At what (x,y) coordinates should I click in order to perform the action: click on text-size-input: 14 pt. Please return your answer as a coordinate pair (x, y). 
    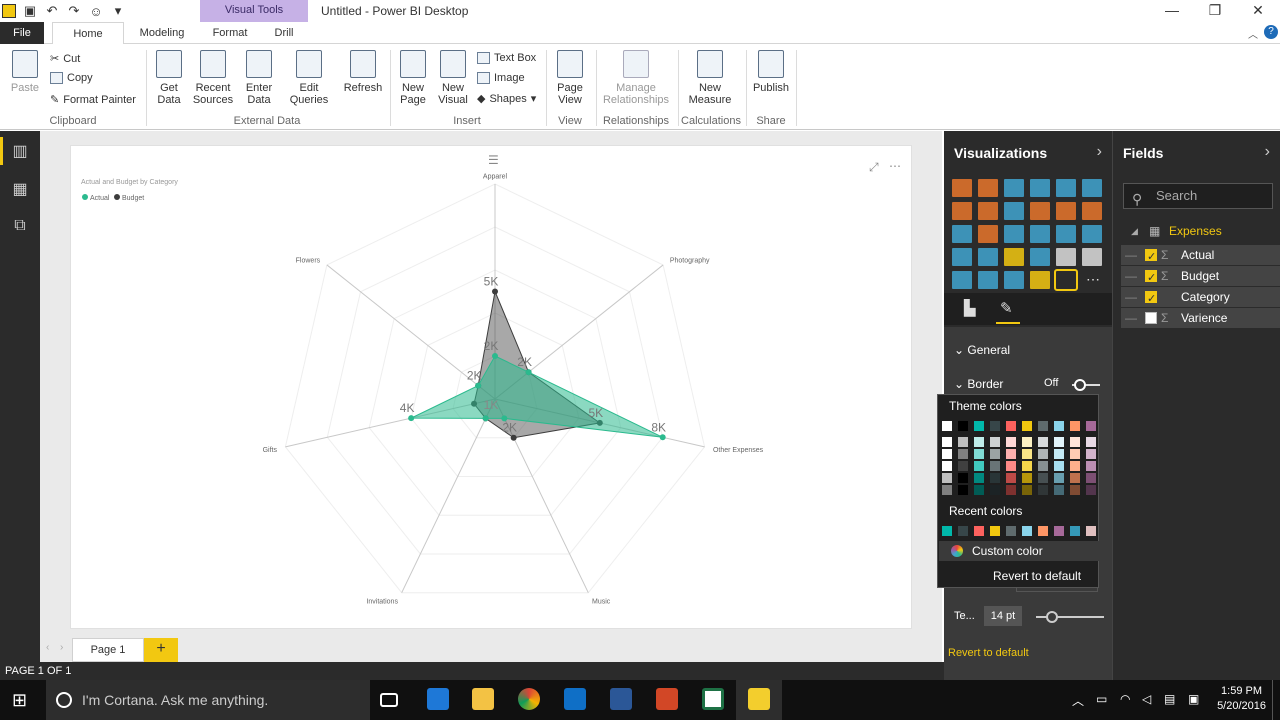
    Looking at the image, I should click on (1003, 616).